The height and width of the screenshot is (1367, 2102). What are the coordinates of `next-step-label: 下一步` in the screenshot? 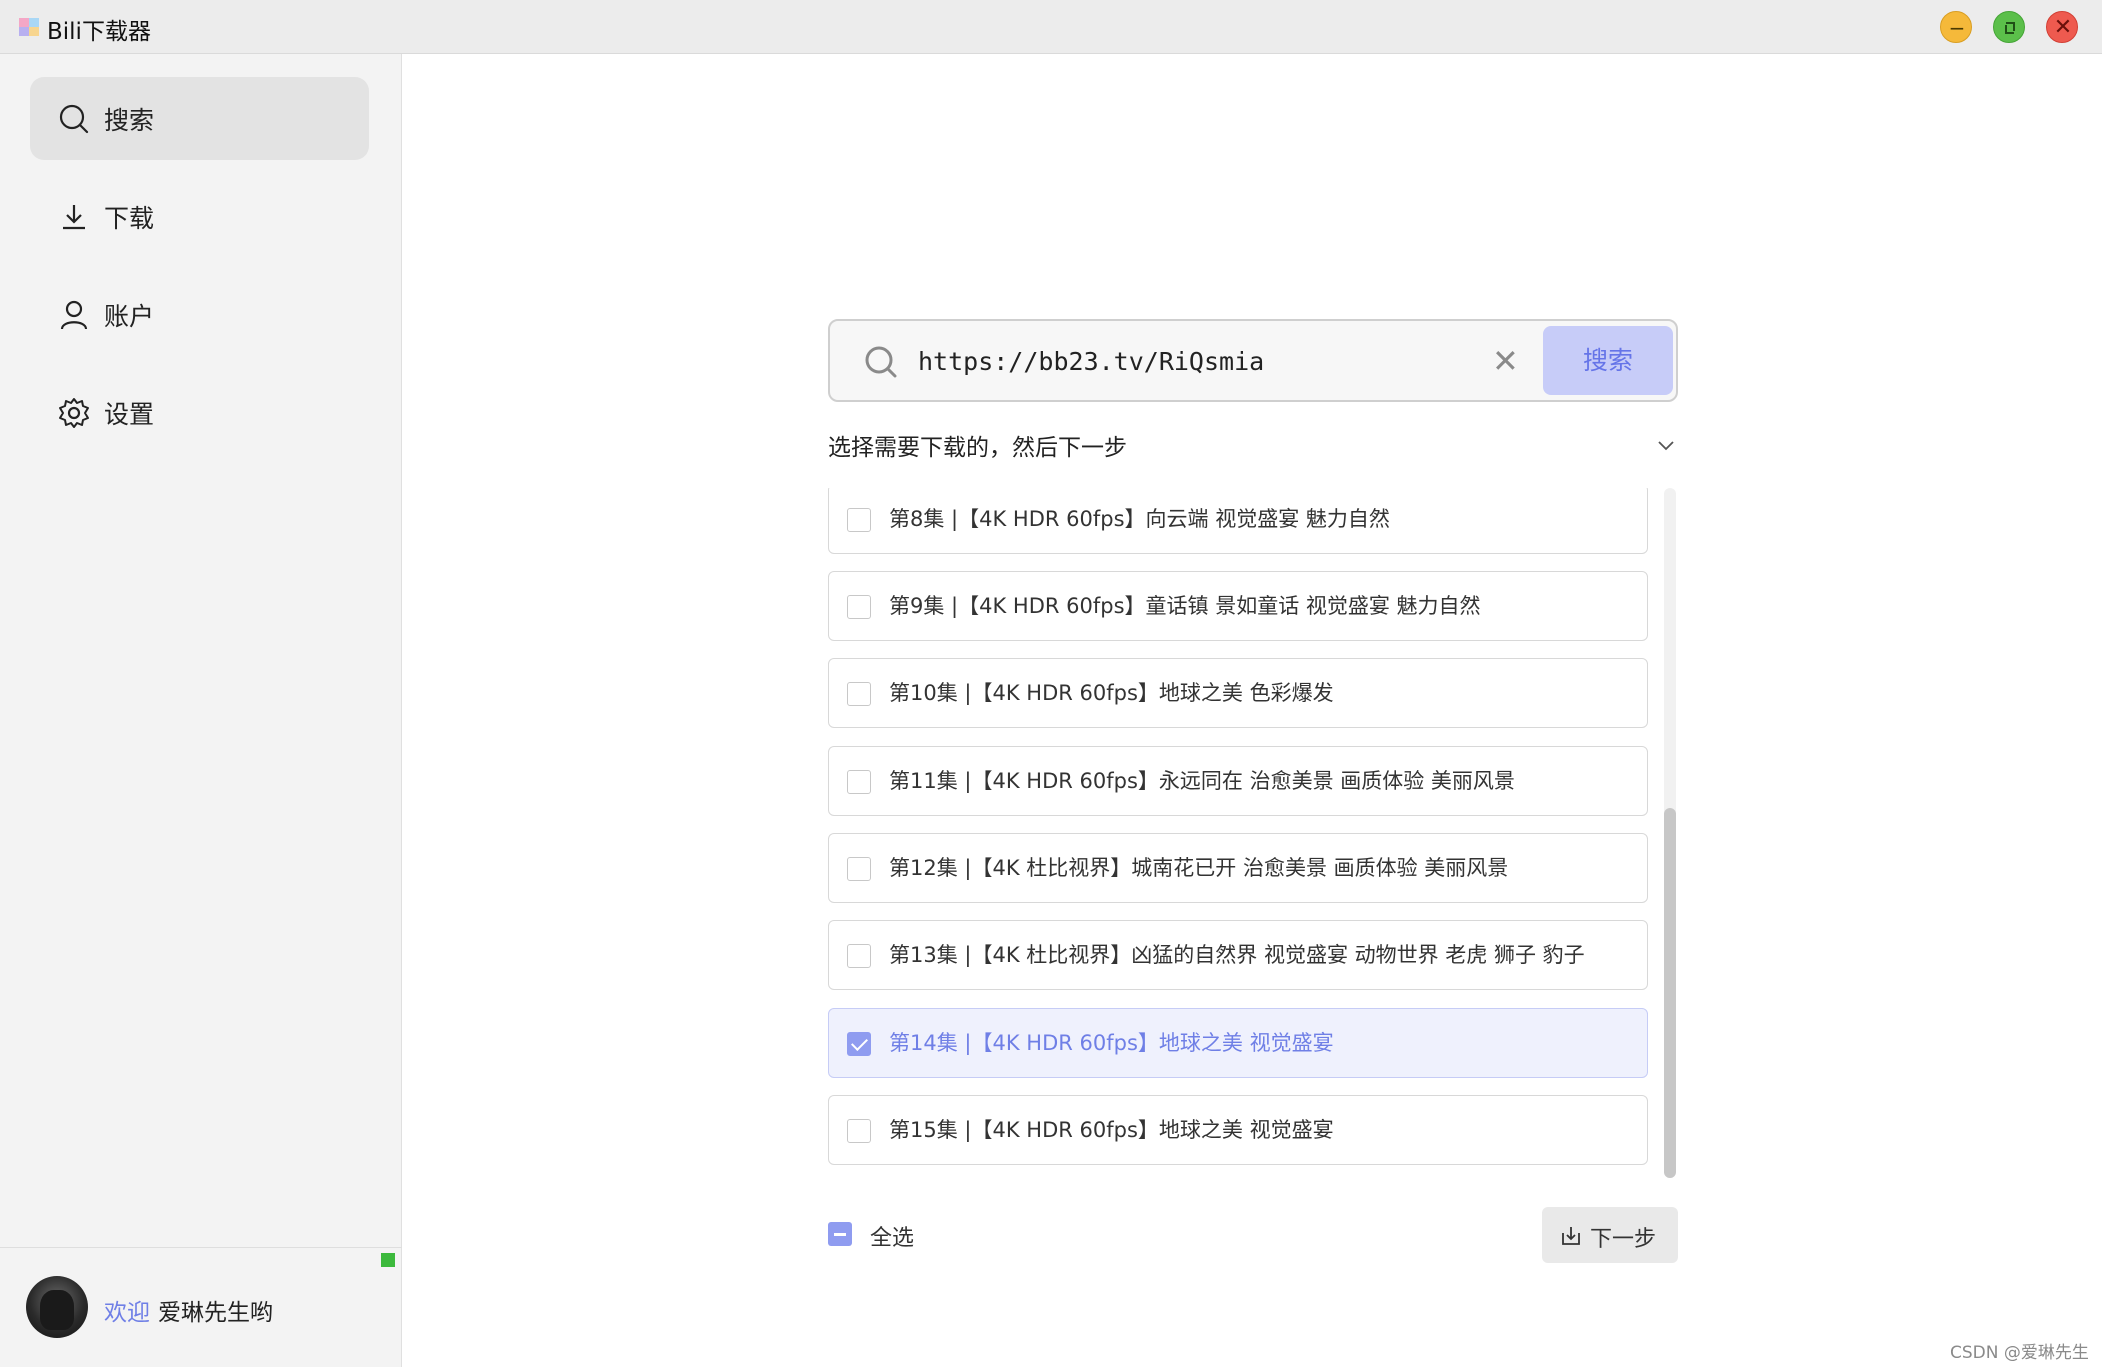 It's located at (1623, 1239).